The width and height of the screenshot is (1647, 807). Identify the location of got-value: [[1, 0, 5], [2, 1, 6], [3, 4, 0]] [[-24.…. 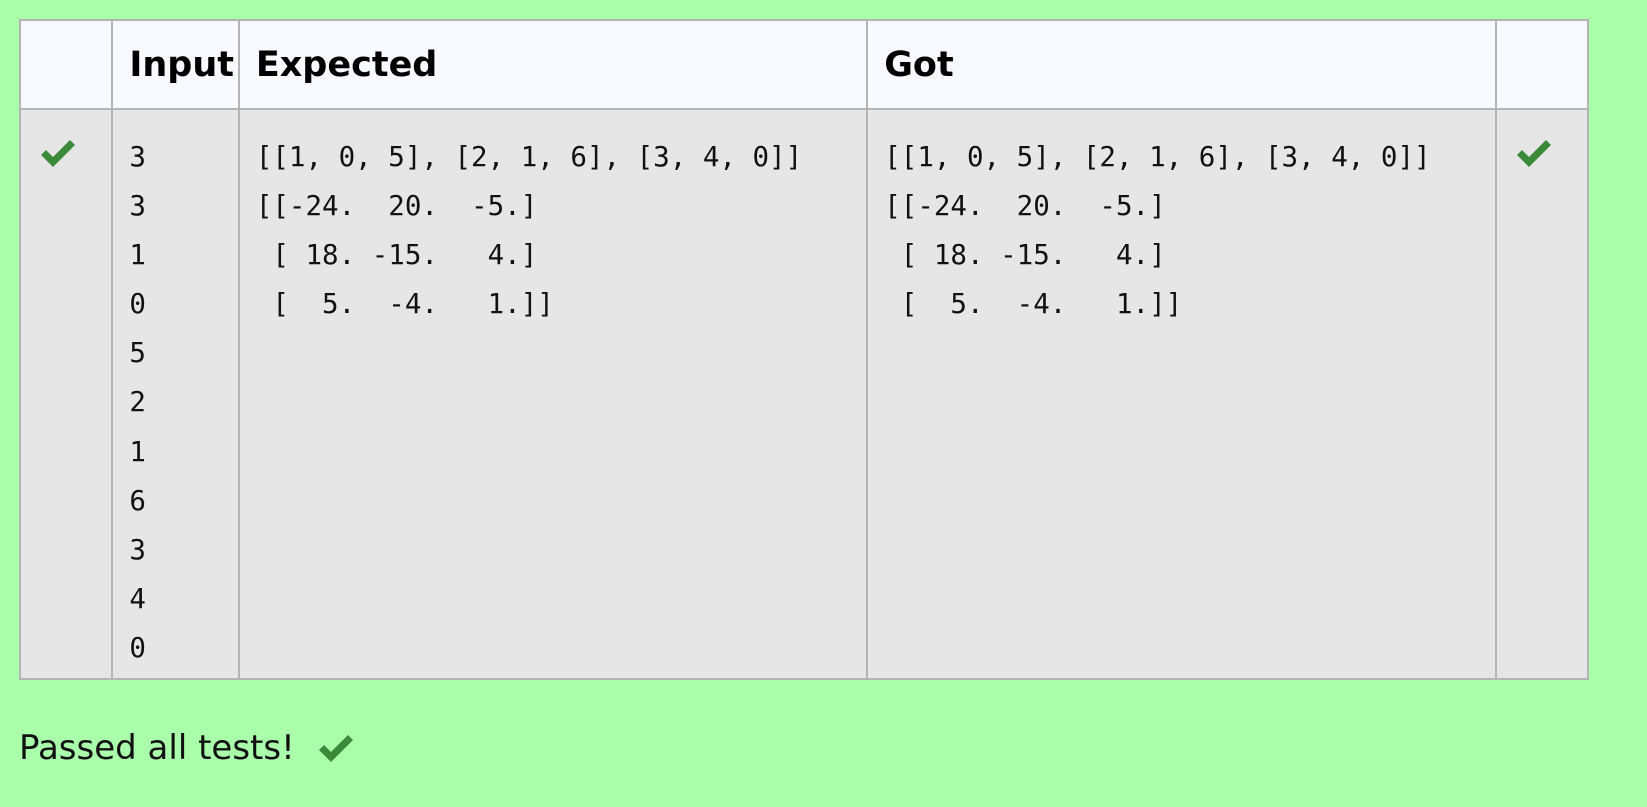
(1157, 231).